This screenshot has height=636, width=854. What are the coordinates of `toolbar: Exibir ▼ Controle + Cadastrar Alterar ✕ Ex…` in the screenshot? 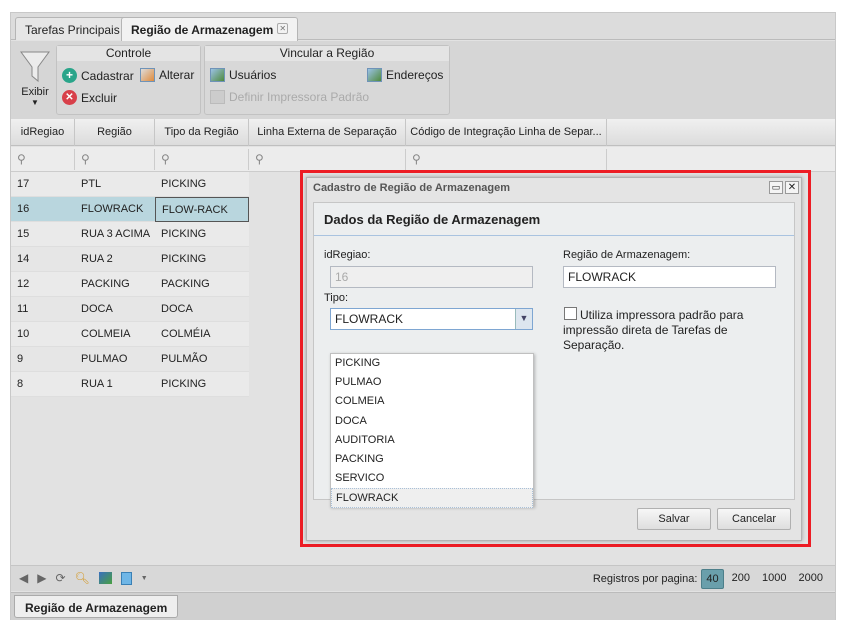 It's located at (423, 80).